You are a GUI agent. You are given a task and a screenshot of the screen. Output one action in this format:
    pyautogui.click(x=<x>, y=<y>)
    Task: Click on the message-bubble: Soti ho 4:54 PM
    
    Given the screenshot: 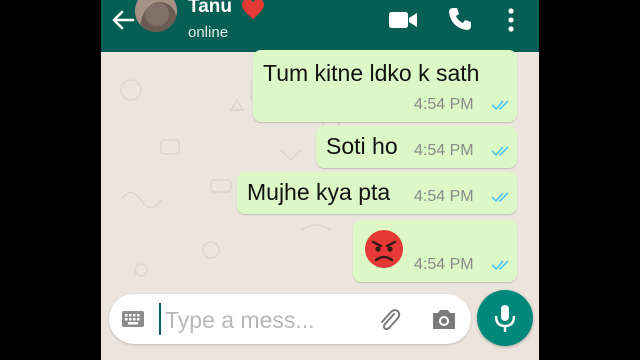 What is the action you would take?
    pyautogui.click(x=416, y=147)
    